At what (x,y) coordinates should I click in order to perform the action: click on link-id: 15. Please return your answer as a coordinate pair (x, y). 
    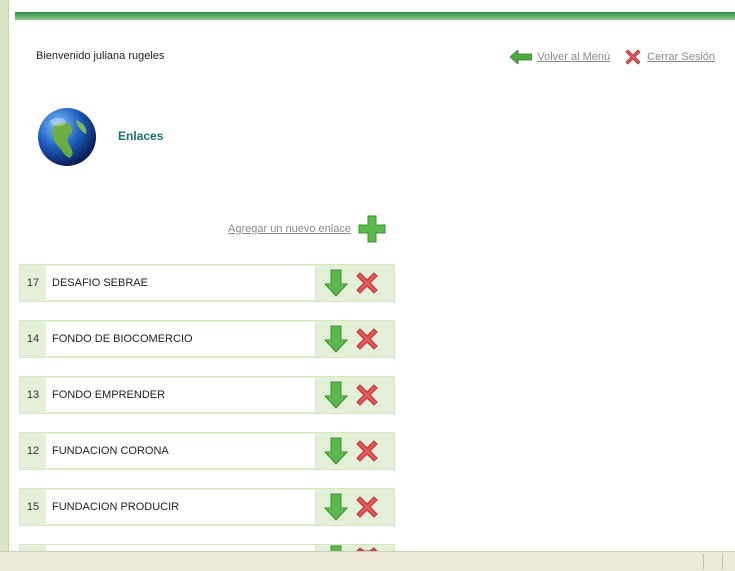
    Looking at the image, I should click on (33, 507).